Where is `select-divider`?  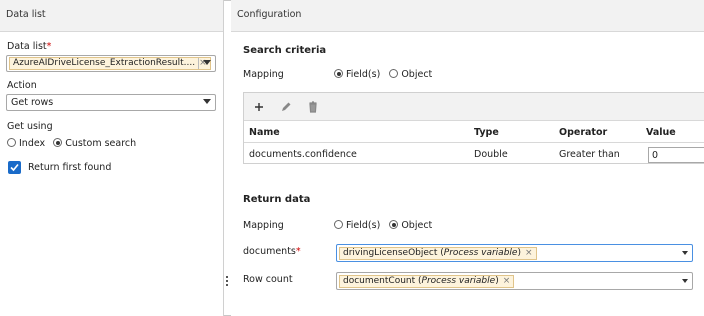
select-divider is located at coordinates (198, 63).